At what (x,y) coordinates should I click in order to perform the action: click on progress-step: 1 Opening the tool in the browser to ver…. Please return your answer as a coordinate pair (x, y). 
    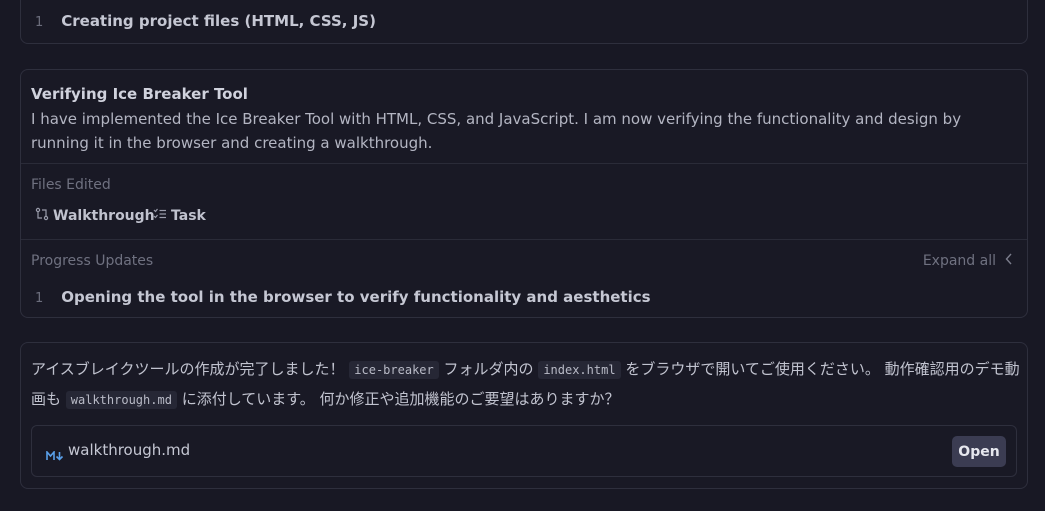
    Looking at the image, I should click on (343, 297).